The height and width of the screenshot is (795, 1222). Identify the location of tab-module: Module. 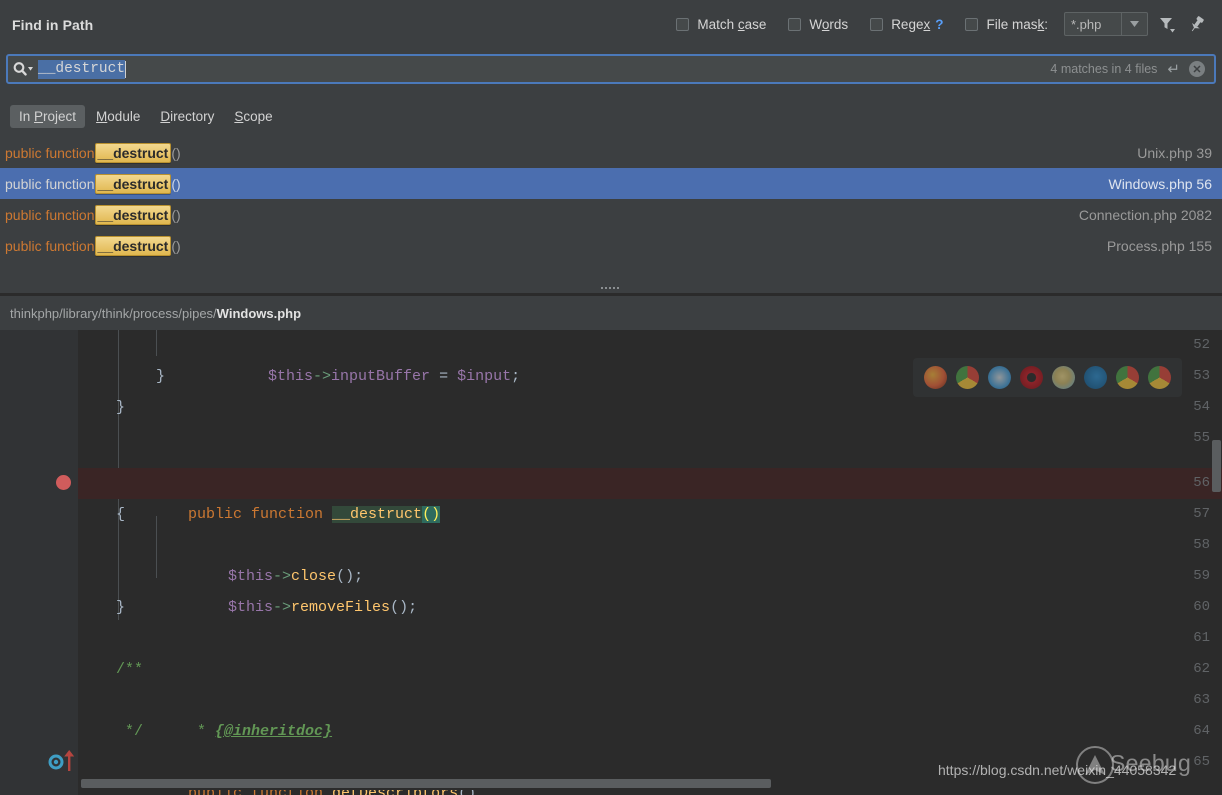
(118, 116).